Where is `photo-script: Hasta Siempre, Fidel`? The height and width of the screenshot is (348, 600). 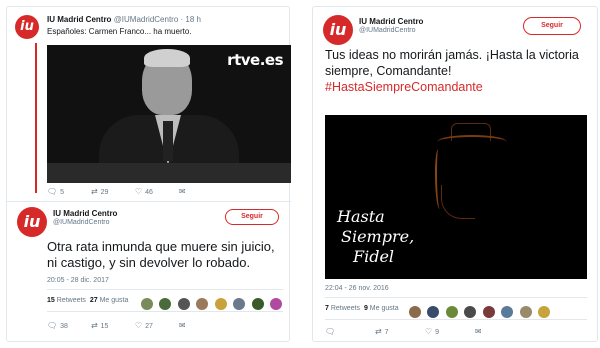 photo-script: Hasta Siempre, Fidel is located at coordinates (375, 237).